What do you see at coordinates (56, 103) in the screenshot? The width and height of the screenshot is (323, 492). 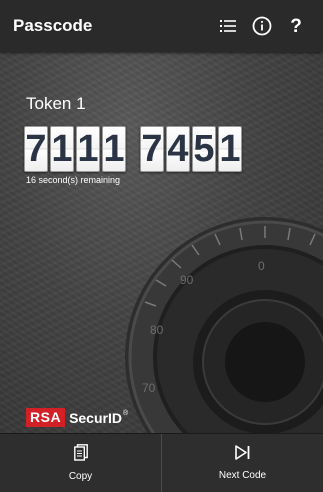 I see `token-name: Token 1` at bounding box center [56, 103].